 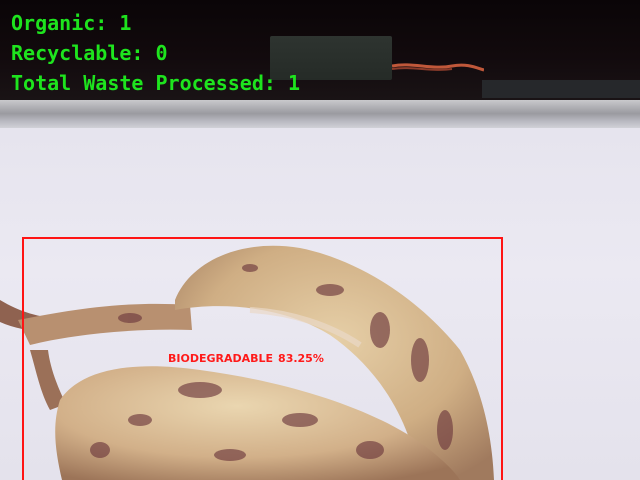 What do you see at coordinates (561, 89) in the screenshot?
I see `background-cable-dark` at bounding box center [561, 89].